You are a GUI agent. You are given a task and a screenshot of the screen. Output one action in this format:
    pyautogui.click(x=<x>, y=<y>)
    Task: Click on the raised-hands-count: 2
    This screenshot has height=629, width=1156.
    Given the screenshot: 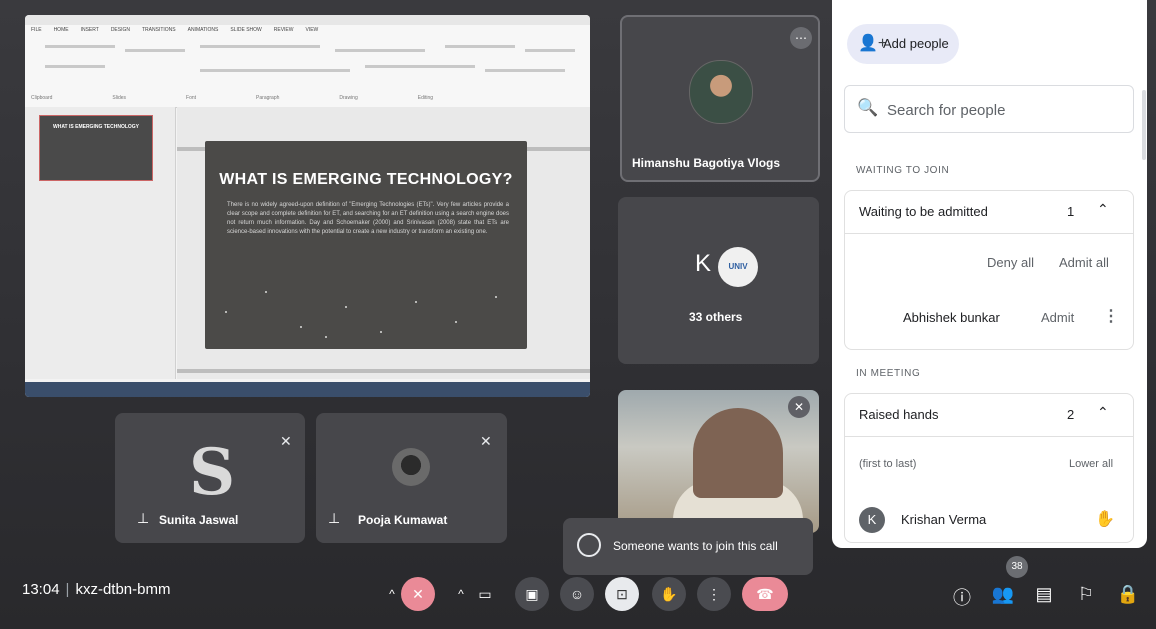 What is the action you would take?
    pyautogui.click(x=1071, y=414)
    